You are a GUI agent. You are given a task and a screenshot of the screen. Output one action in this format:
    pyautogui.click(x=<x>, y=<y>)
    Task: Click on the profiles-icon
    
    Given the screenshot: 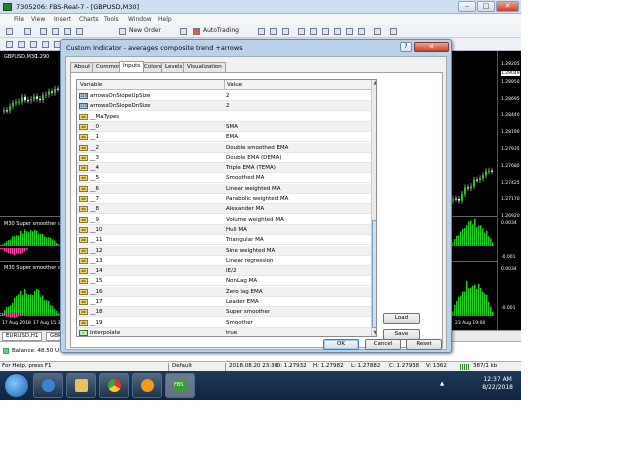 What is the action you would take?
    pyautogui.click(x=27, y=31)
    